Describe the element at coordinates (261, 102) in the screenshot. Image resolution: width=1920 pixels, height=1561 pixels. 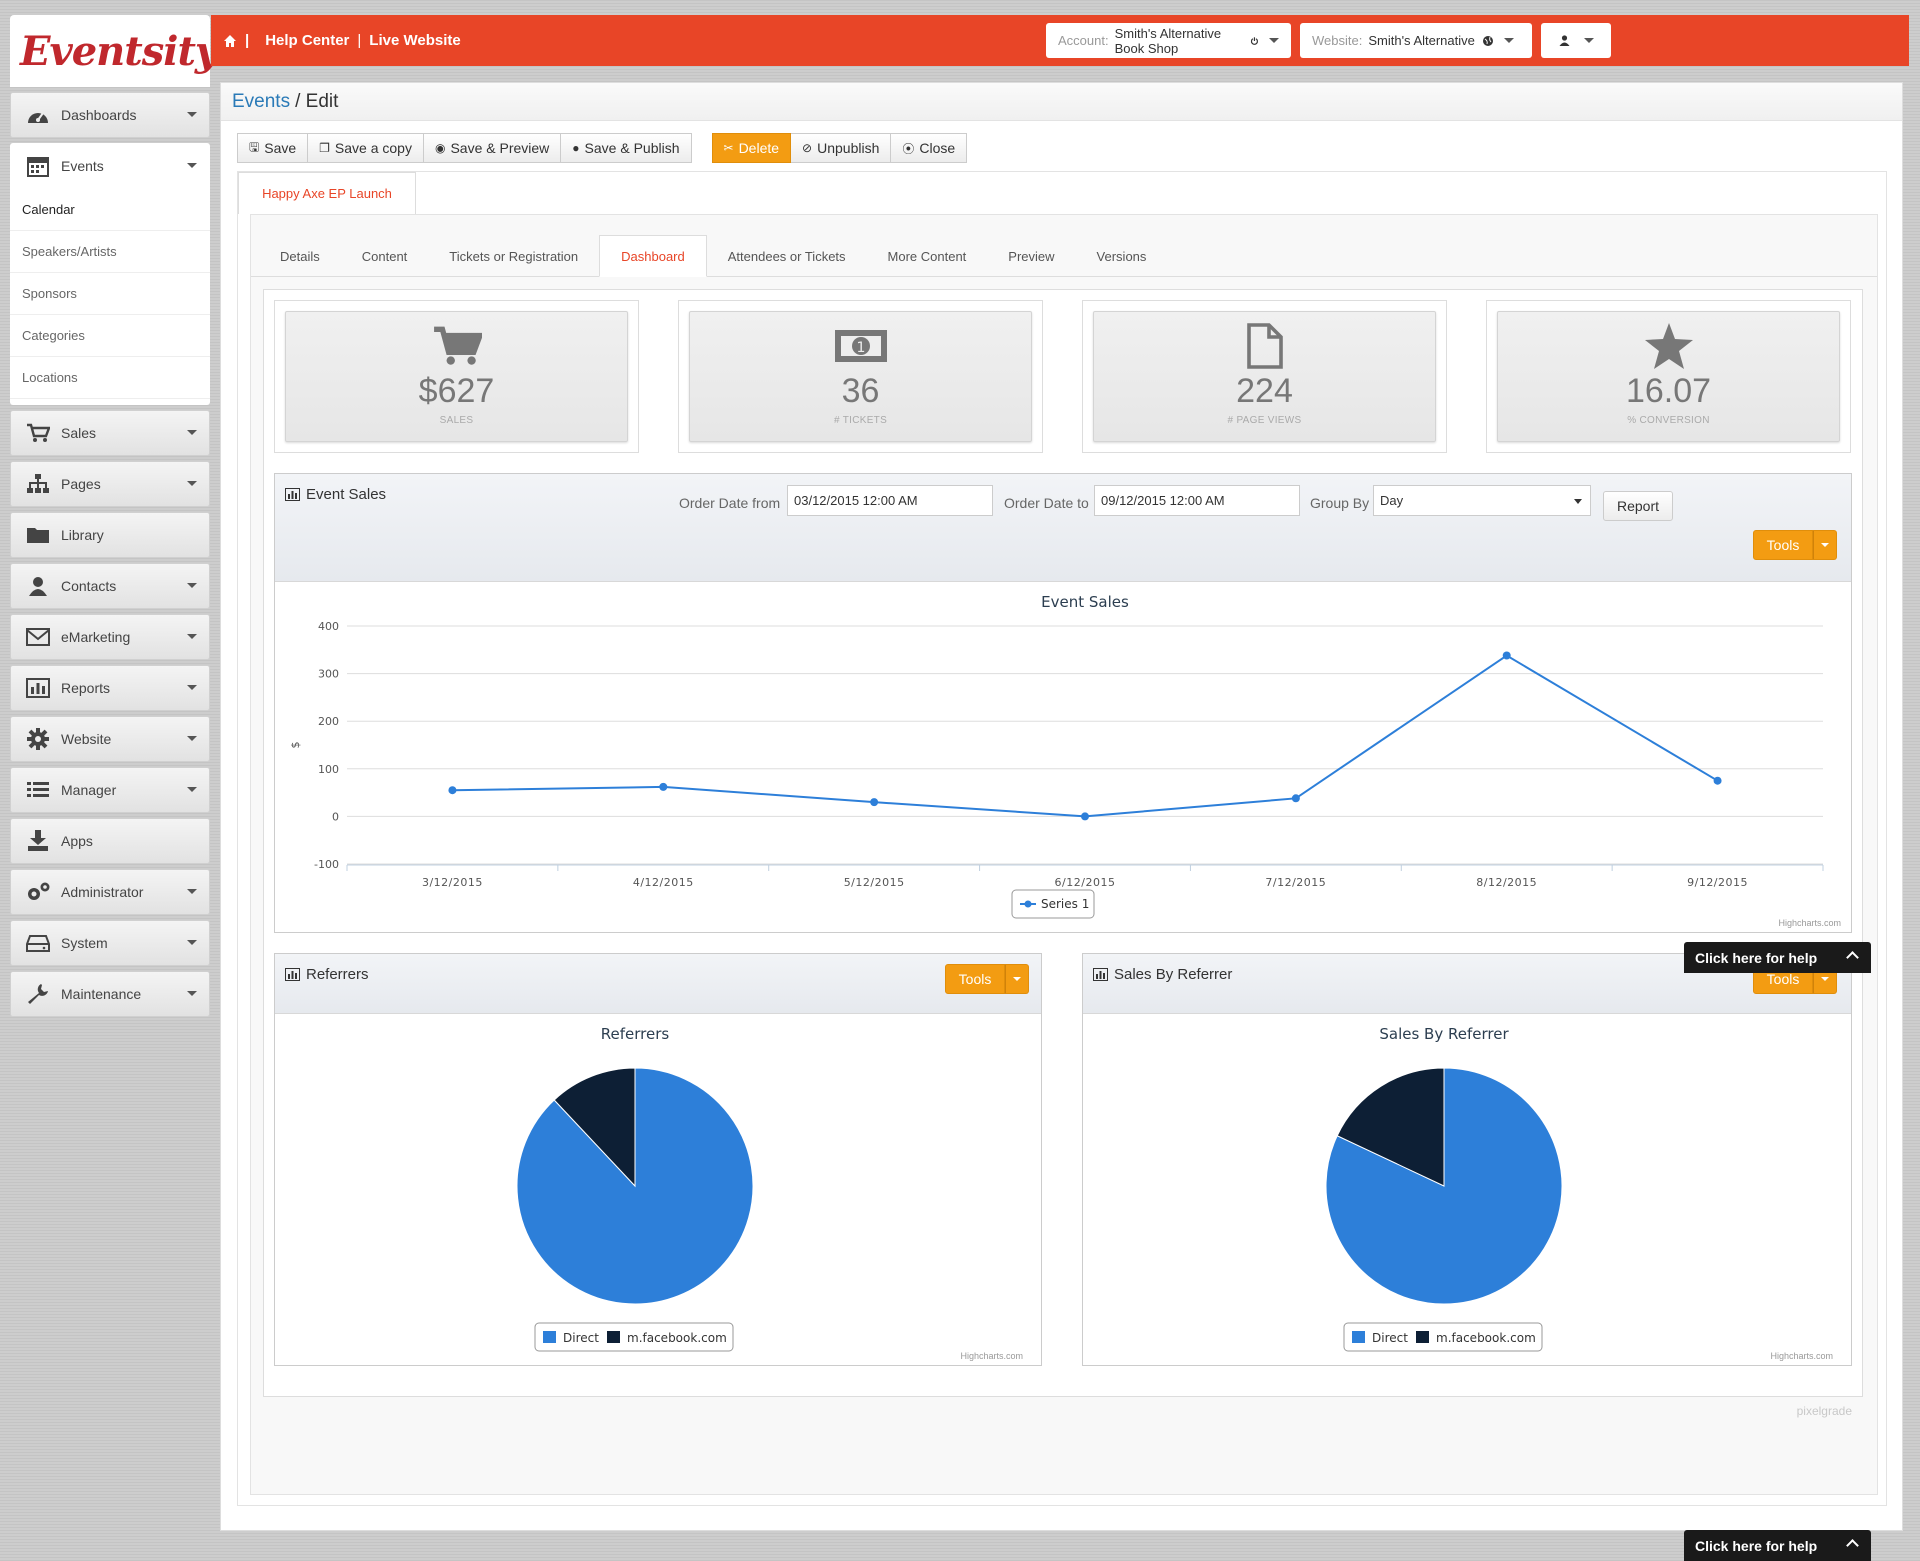
I see `breadcrumb-events-link: Events` at that location.